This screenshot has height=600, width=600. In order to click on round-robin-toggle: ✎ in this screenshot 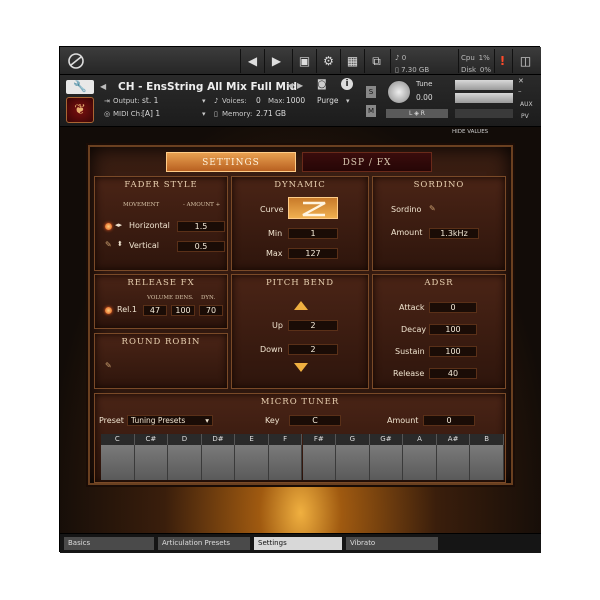, I will do `click(109, 366)`.